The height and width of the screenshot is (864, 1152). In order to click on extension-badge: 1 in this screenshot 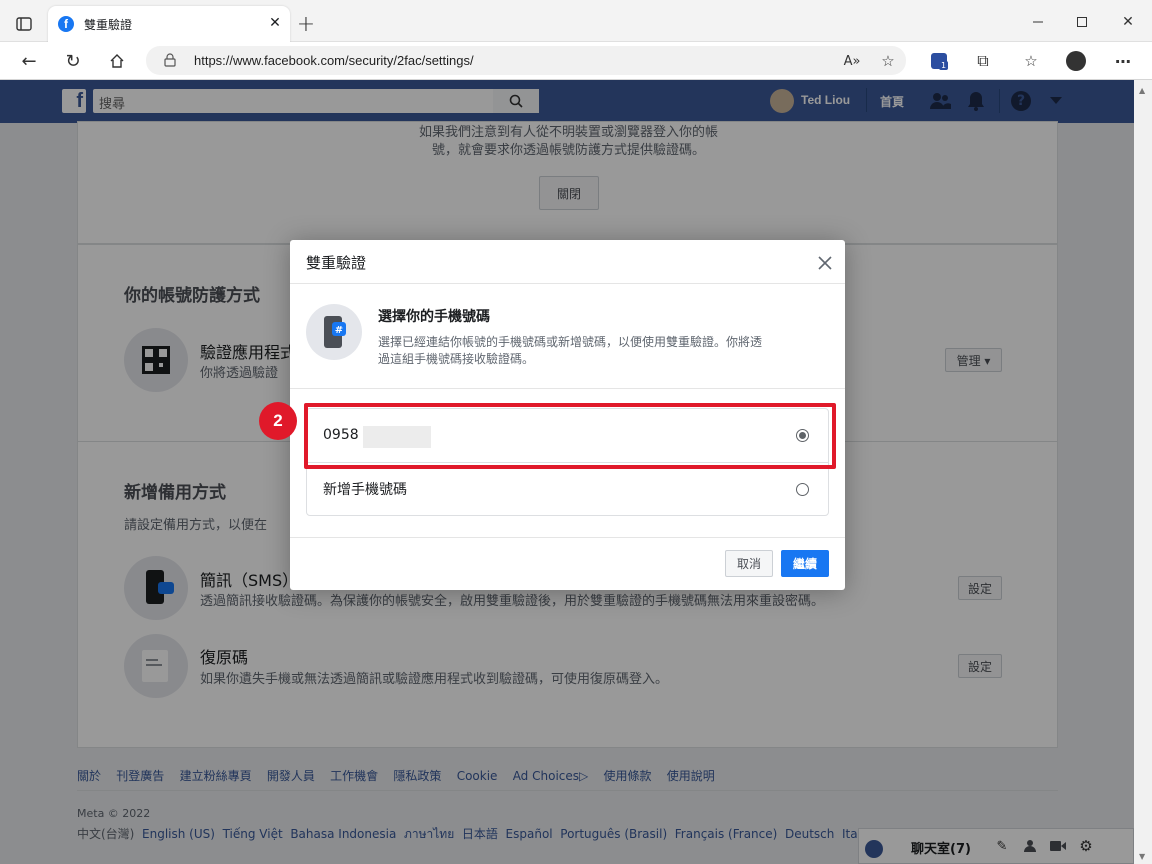, I will do `click(944, 65)`.